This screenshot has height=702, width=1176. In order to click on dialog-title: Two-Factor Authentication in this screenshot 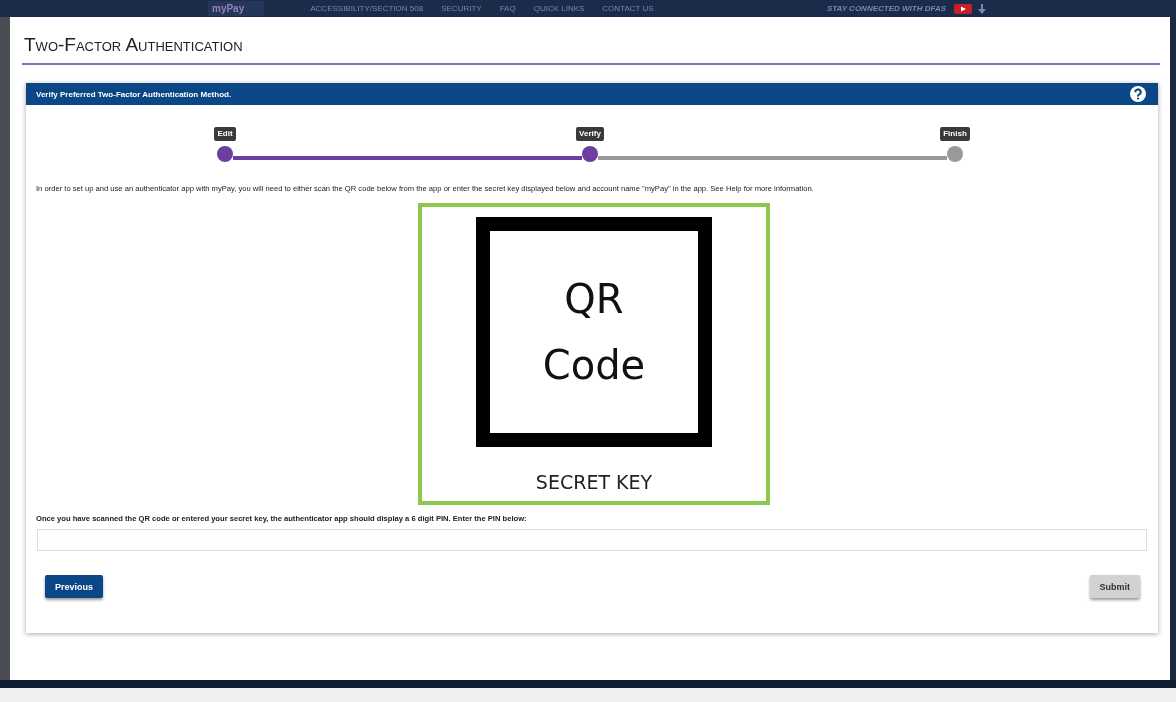, I will do `click(134, 45)`.